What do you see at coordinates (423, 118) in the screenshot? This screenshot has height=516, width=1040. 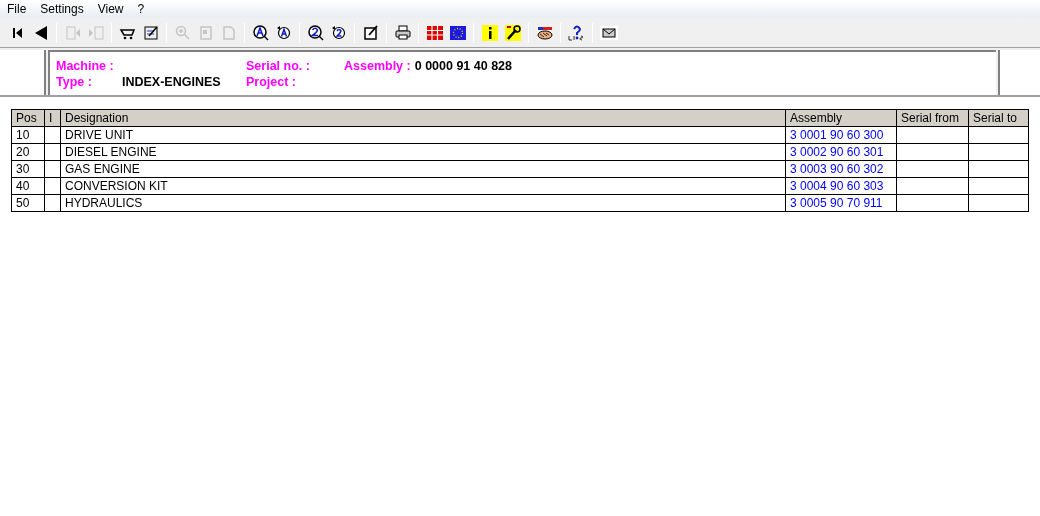 I see `column-header: Designation` at bounding box center [423, 118].